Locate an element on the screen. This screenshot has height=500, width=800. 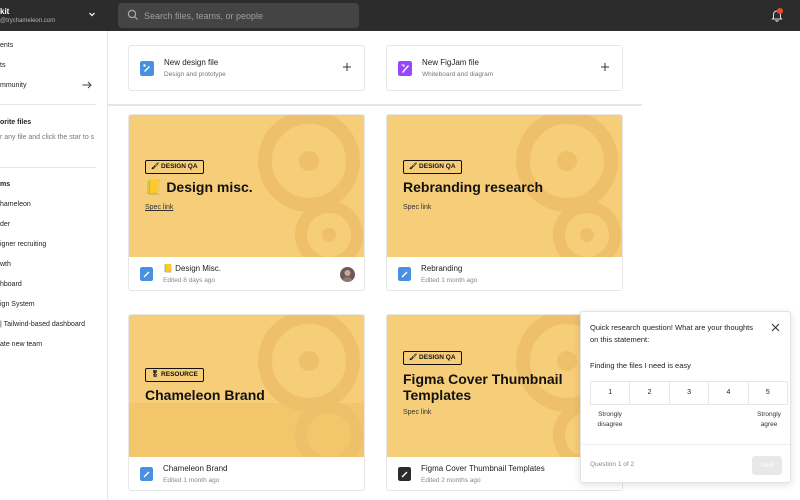
sidebar-team-item: hameleon is located at coordinates (15, 204).